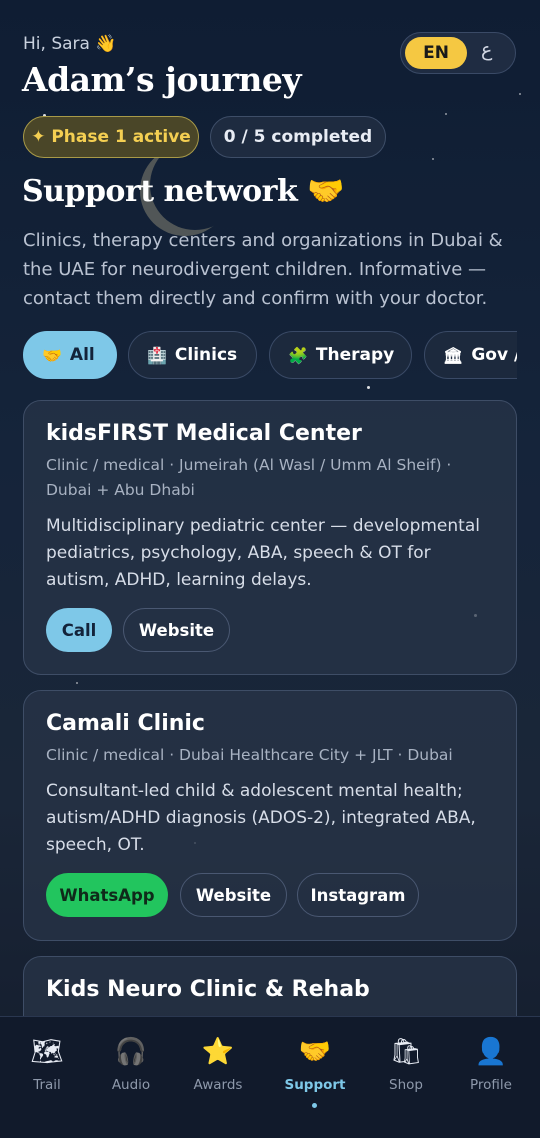 The image size is (540, 1138). Describe the element at coordinates (298, 137) in the screenshot. I see `progress-badge: 0 / 5 completed` at that location.